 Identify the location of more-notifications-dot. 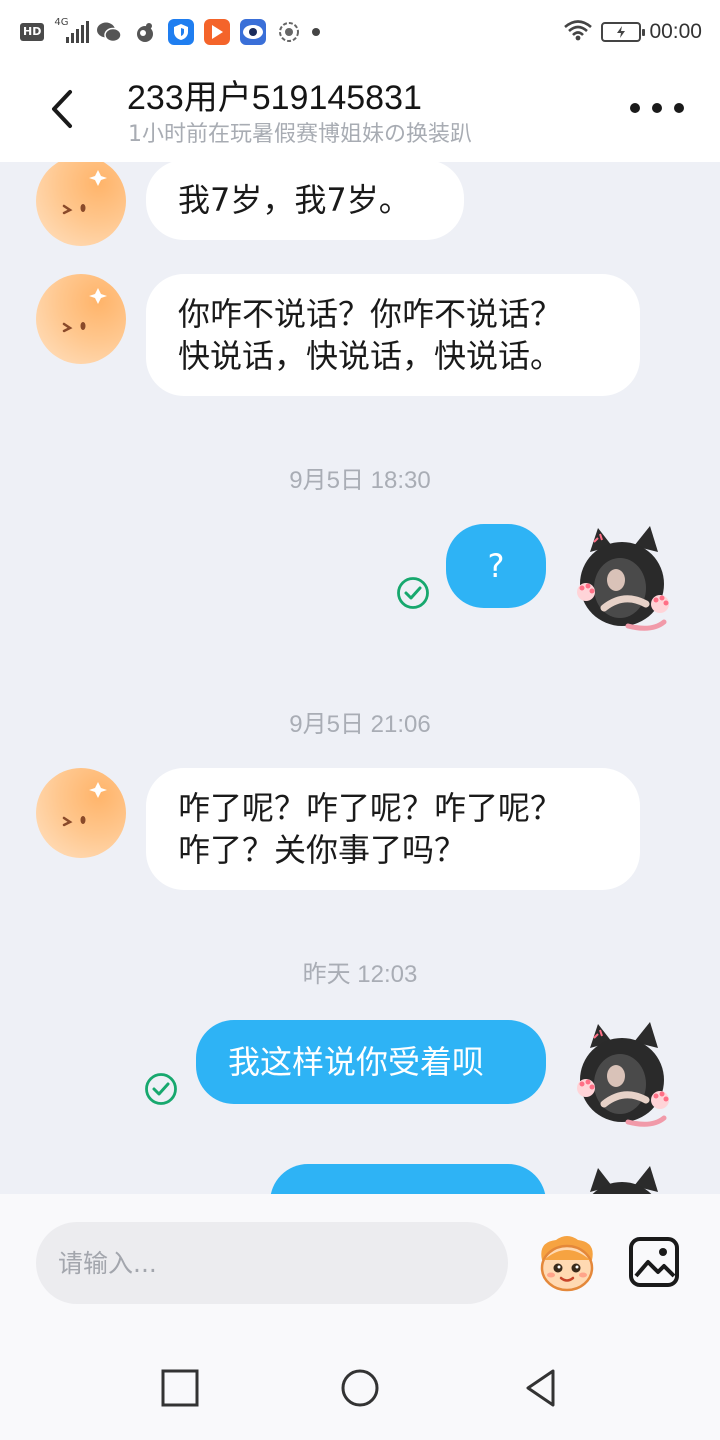
(316, 32).